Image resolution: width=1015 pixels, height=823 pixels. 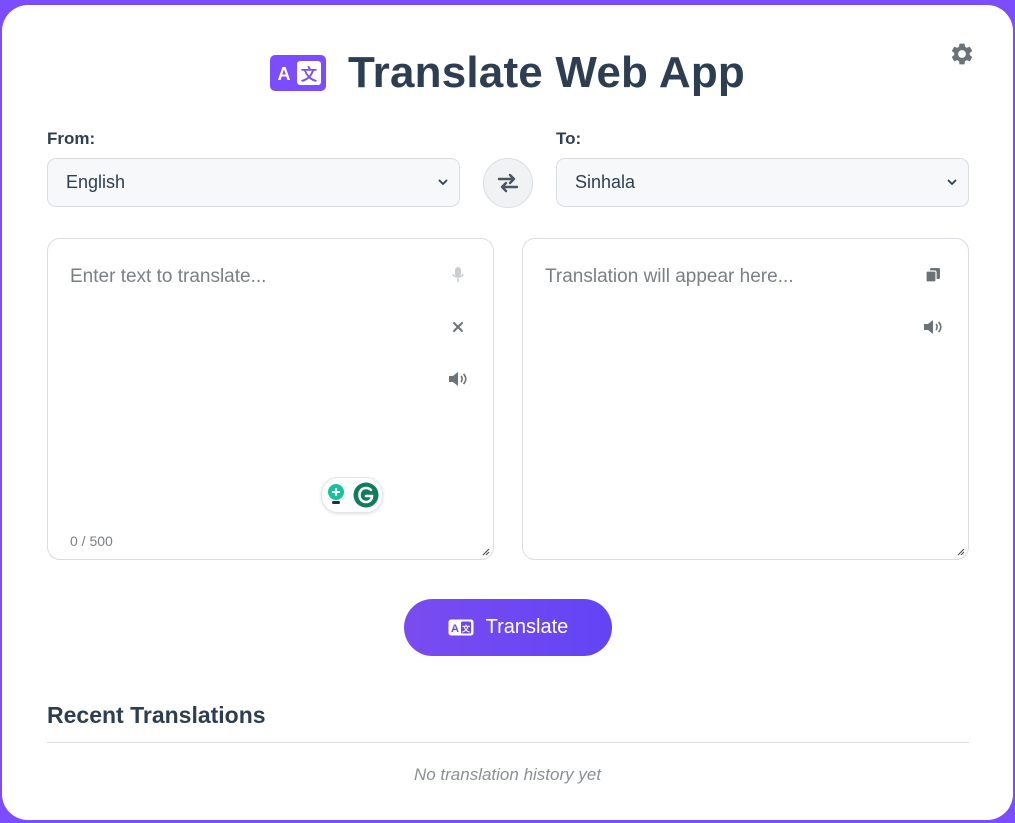 I want to click on source-speak-button, so click(x=458, y=379).